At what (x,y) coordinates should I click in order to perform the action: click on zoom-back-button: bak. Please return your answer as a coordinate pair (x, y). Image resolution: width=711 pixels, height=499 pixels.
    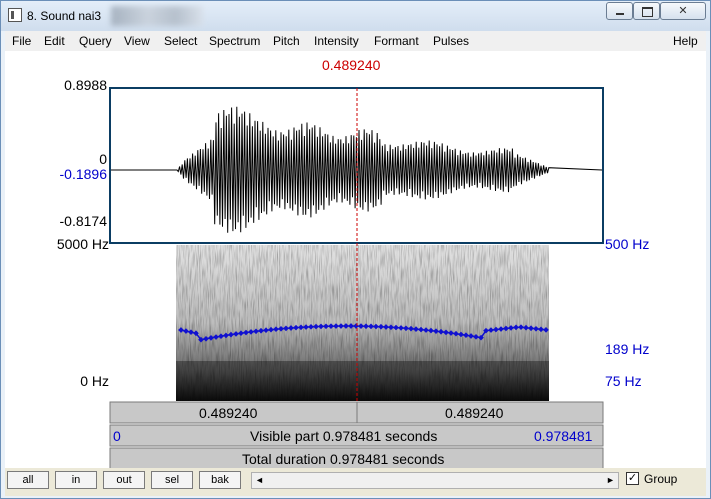
    Looking at the image, I should click on (220, 480).